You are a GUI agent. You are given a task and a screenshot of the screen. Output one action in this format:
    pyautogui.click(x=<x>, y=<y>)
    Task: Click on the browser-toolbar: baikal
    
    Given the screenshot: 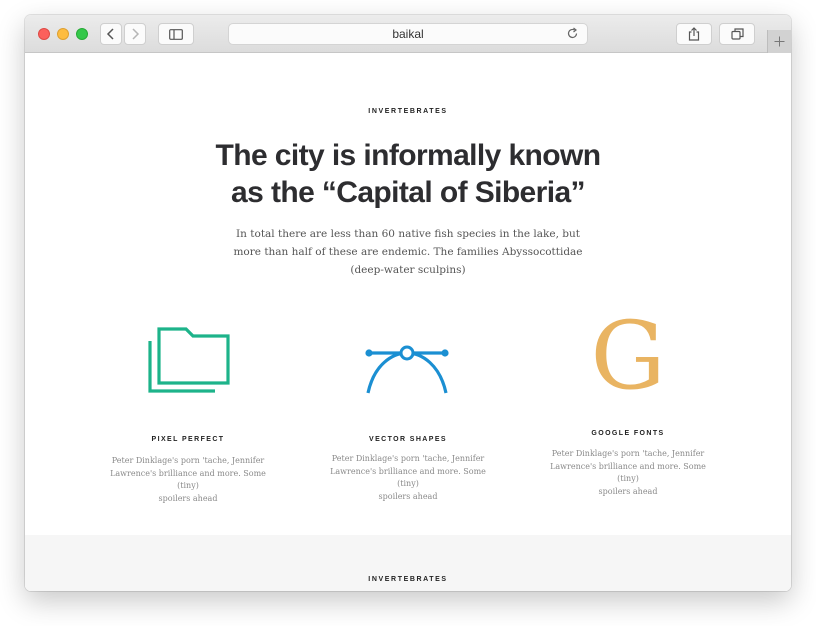 What is the action you would take?
    pyautogui.click(x=408, y=34)
    